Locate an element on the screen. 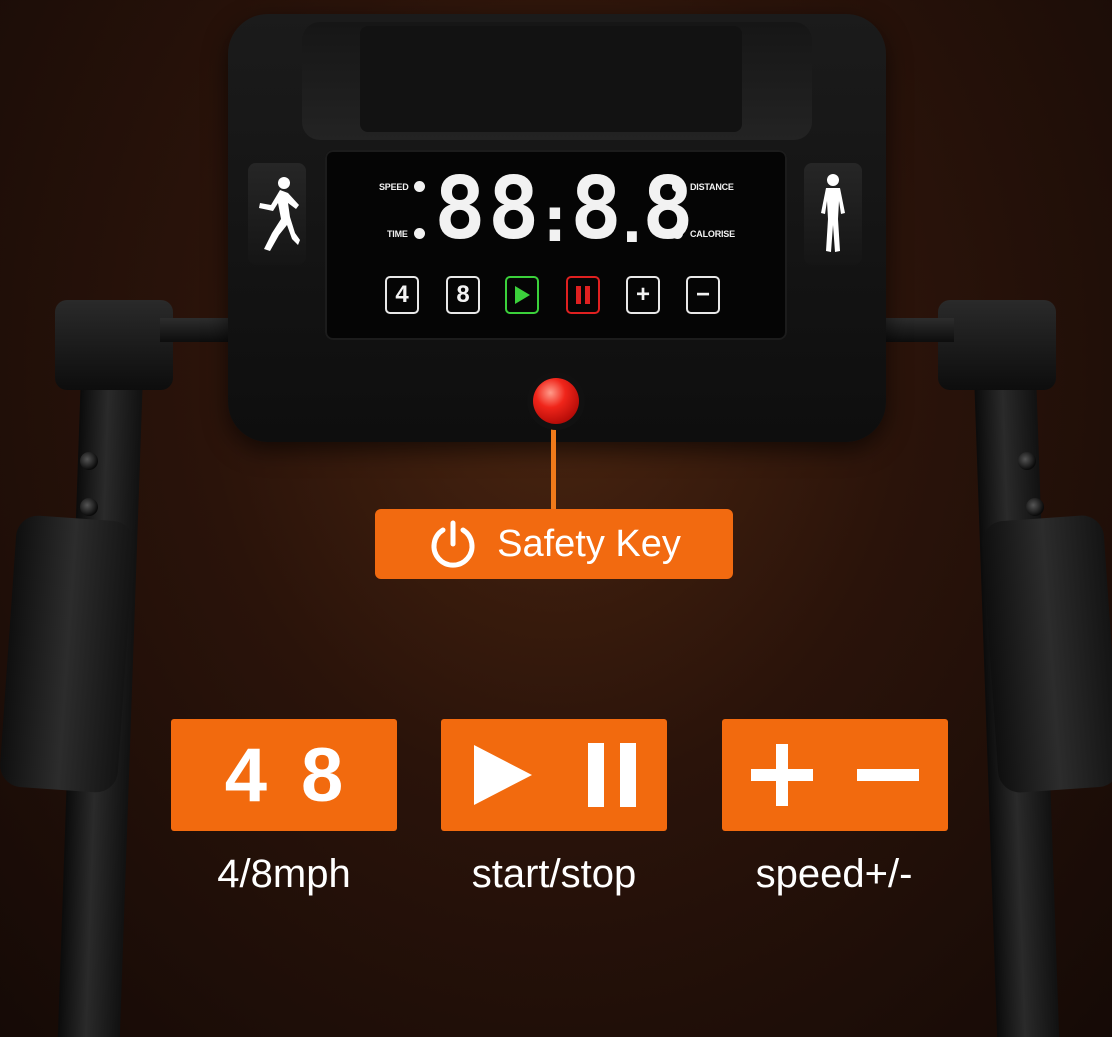 This screenshot has width=1112, height=1037. safety-key-leader-line is located at coordinates (553, 466).